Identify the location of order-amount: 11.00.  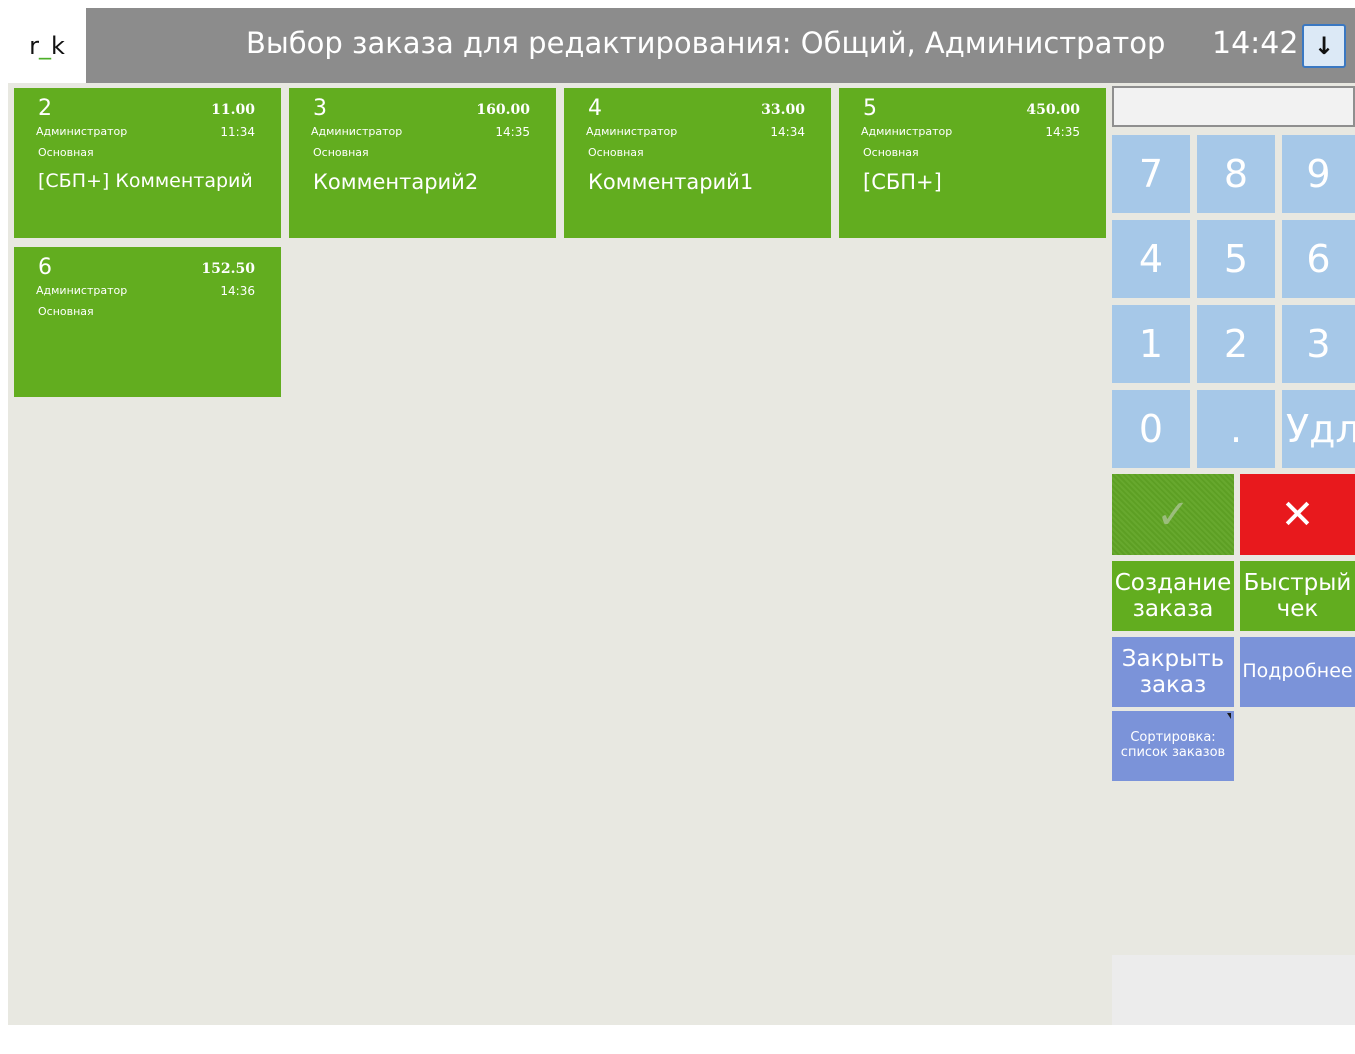
(233, 110).